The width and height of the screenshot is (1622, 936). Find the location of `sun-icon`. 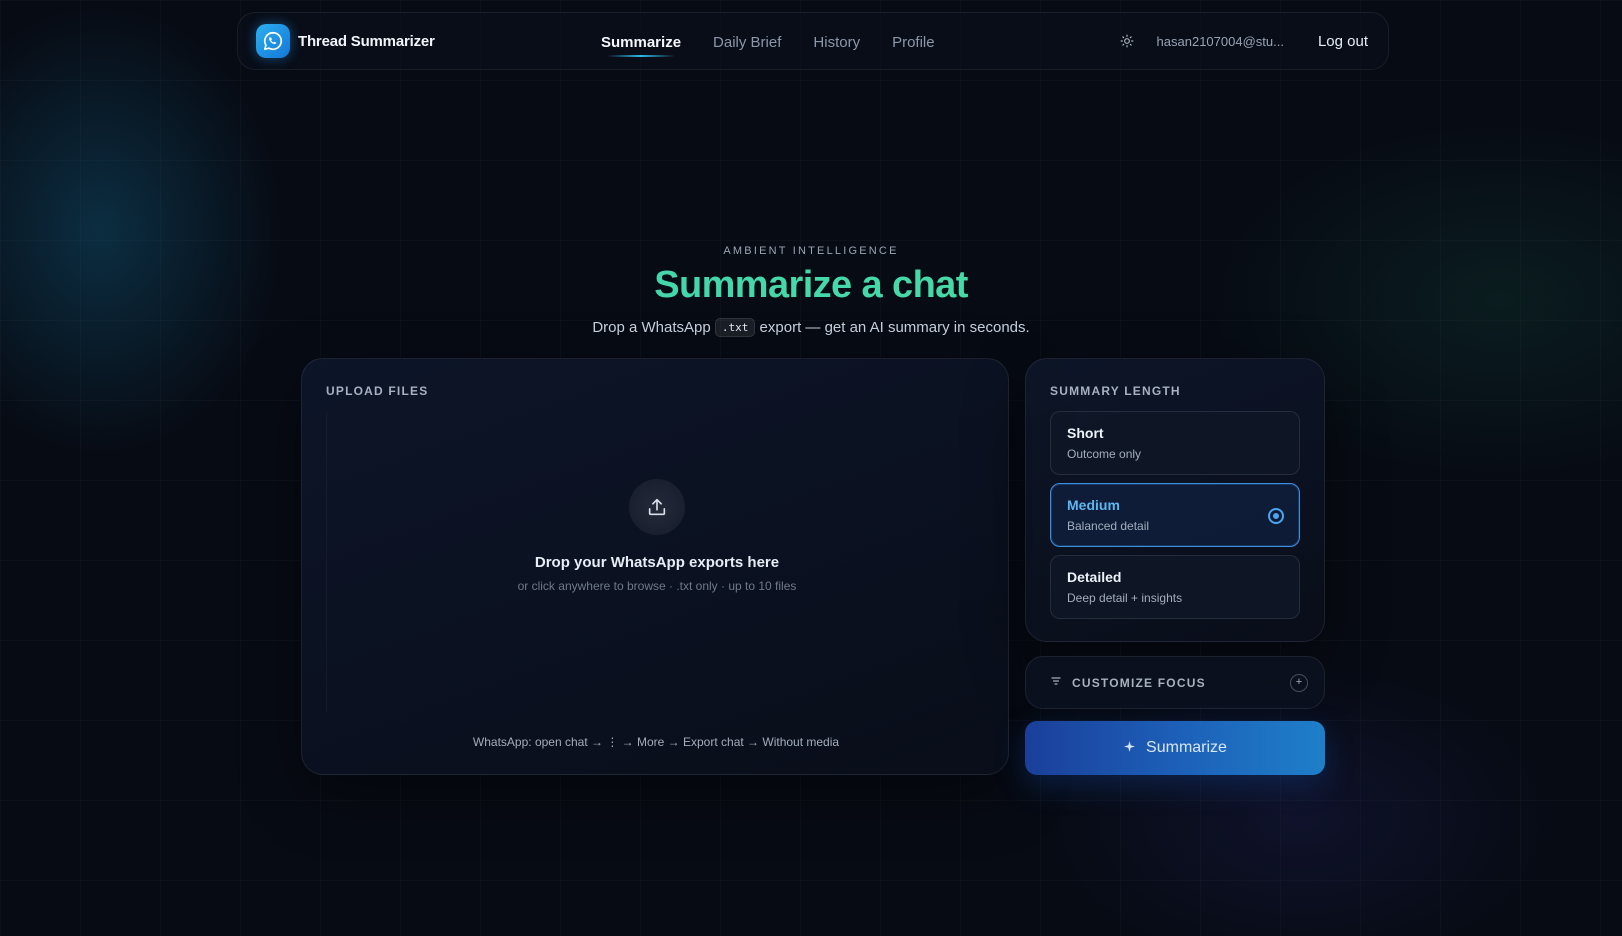

sun-icon is located at coordinates (1127, 41).